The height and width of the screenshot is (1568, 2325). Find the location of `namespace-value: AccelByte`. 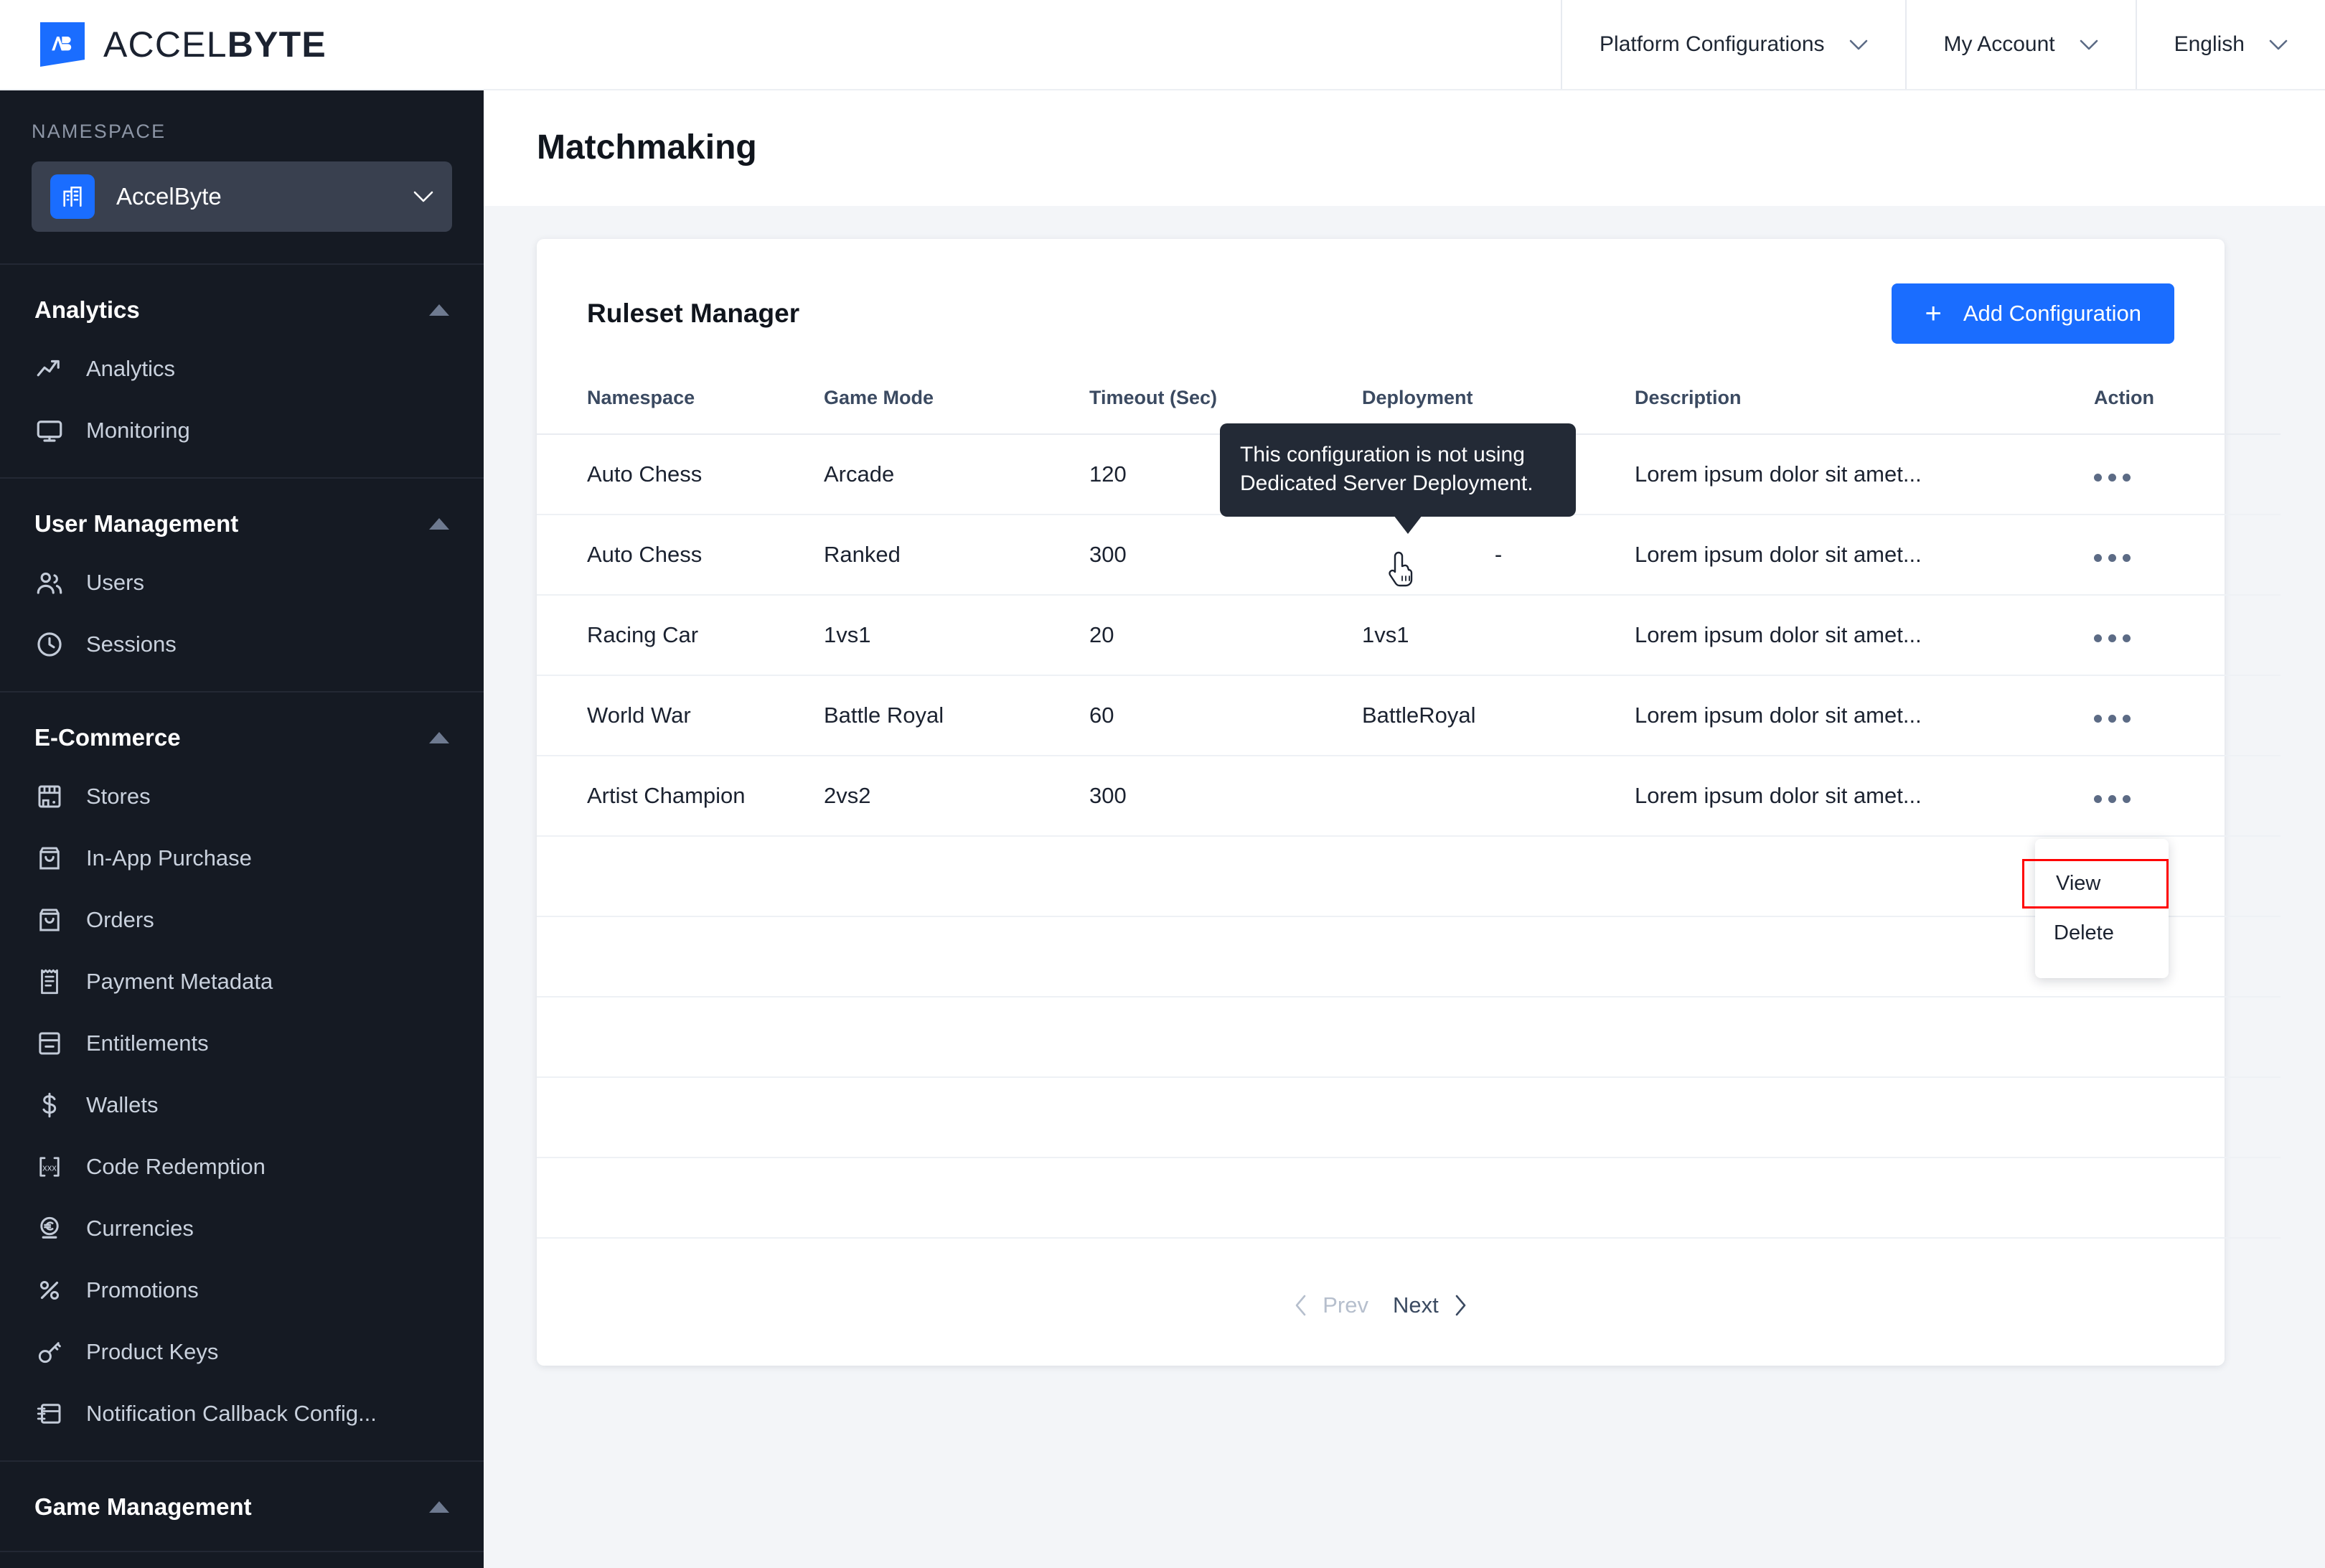

namespace-value: AccelByte is located at coordinates (169, 196).